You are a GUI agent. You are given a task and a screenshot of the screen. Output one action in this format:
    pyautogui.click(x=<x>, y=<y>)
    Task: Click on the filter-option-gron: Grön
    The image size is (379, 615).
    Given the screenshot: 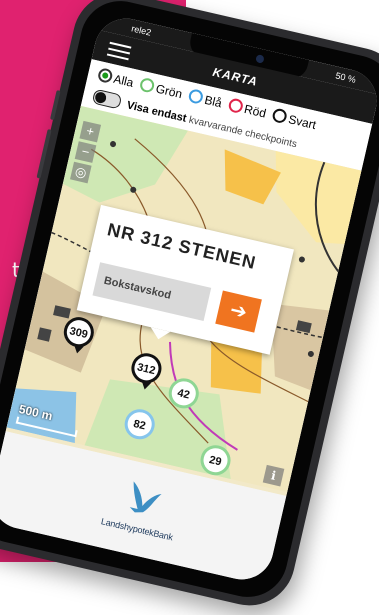 What is the action you would take?
    pyautogui.click(x=161, y=89)
    